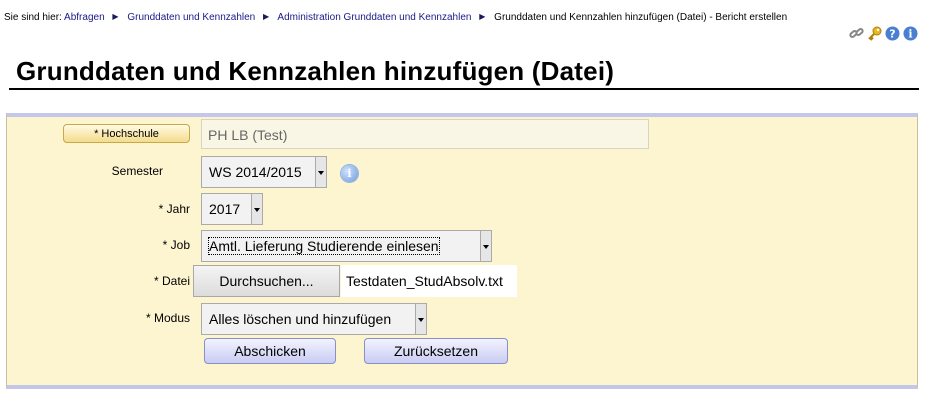  Describe the element at coordinates (856, 33) in the screenshot. I see `link-icon` at that location.